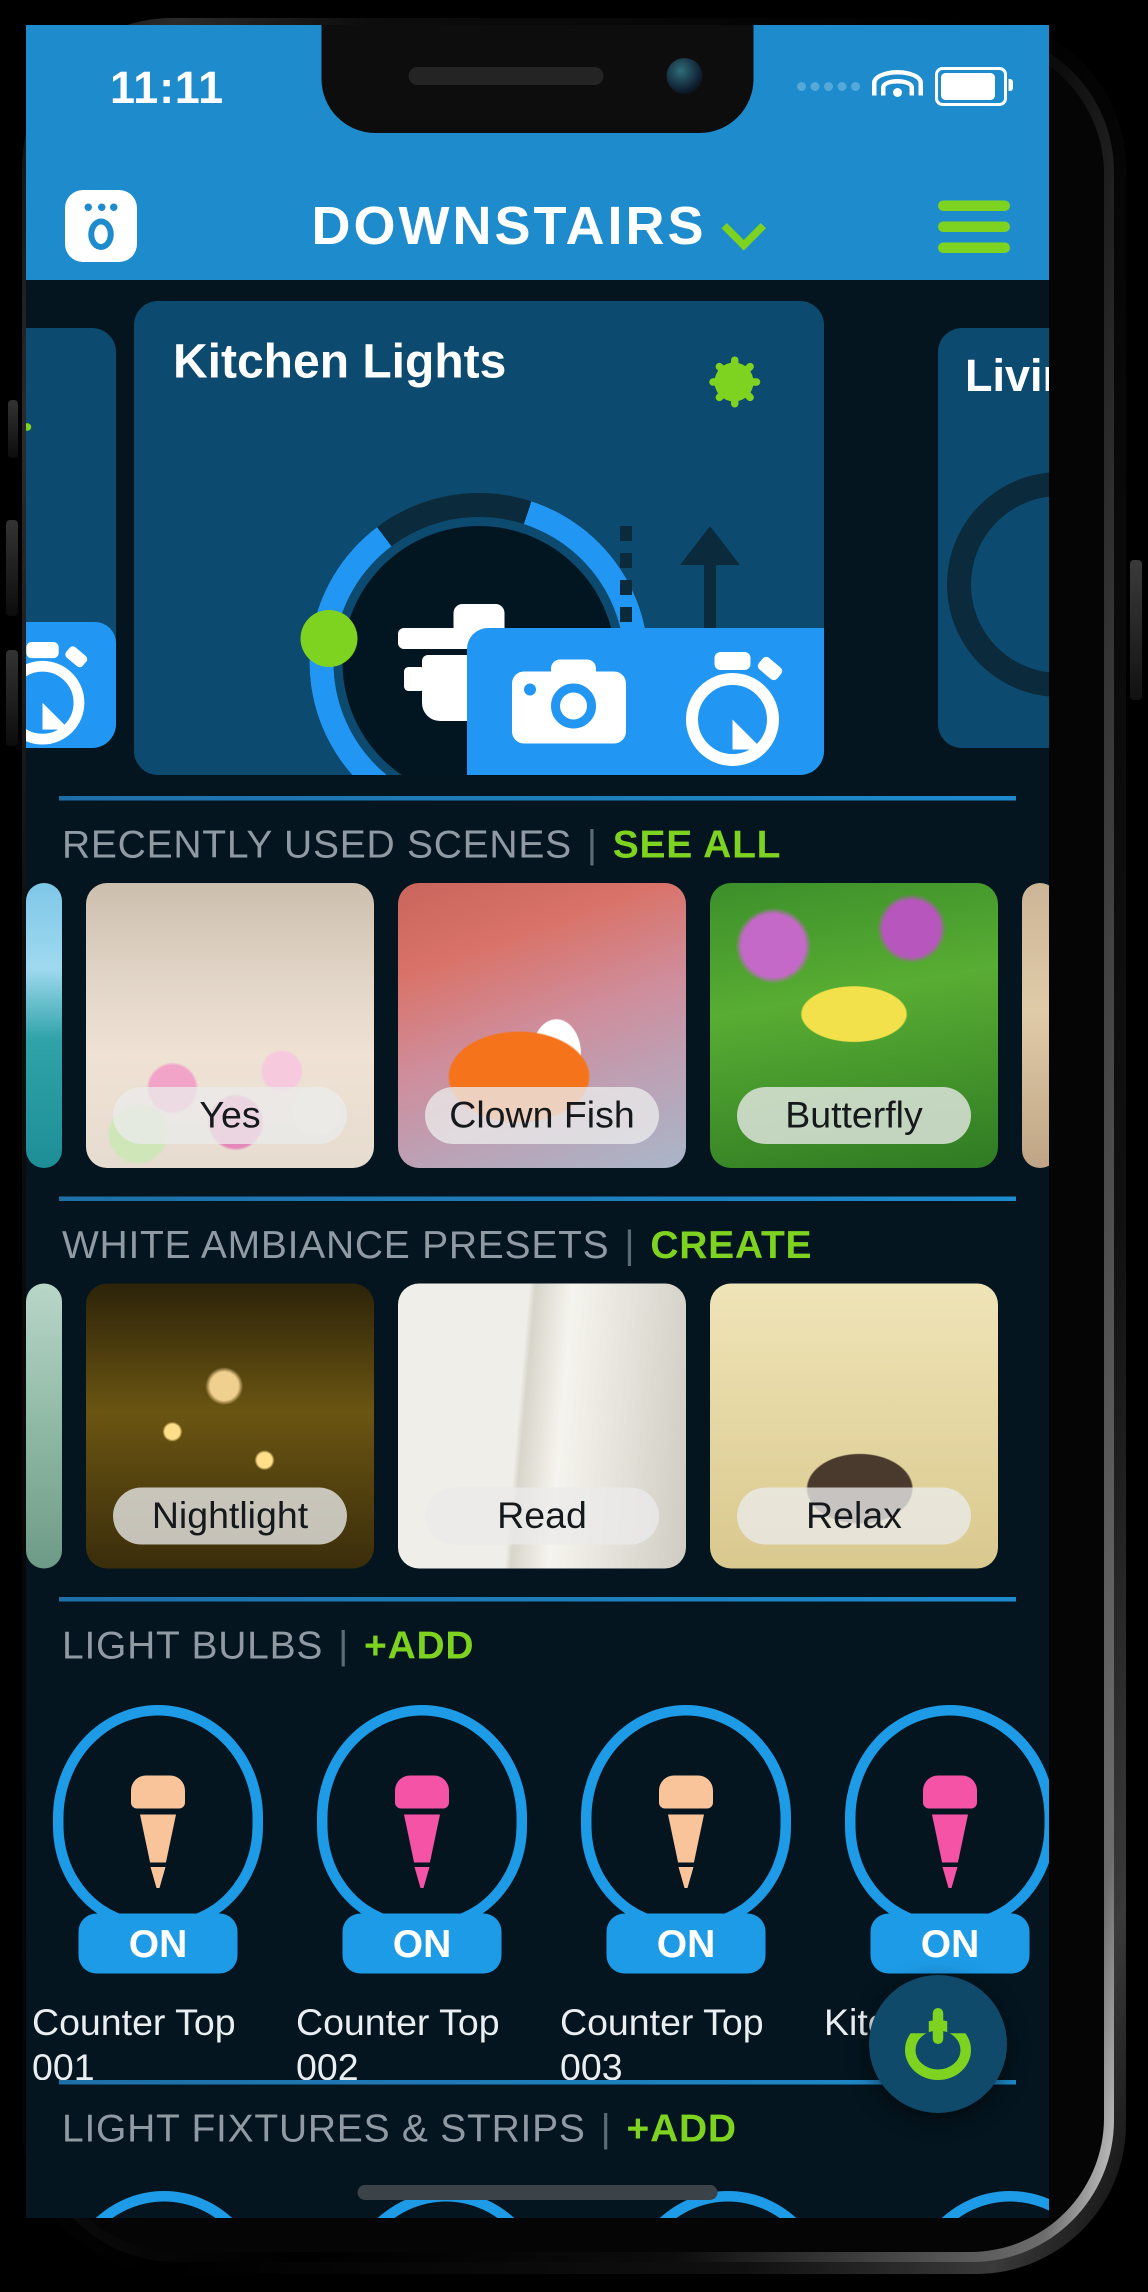 This screenshot has height=2292, width=1148. I want to click on app-logo-icon, so click(101, 226).